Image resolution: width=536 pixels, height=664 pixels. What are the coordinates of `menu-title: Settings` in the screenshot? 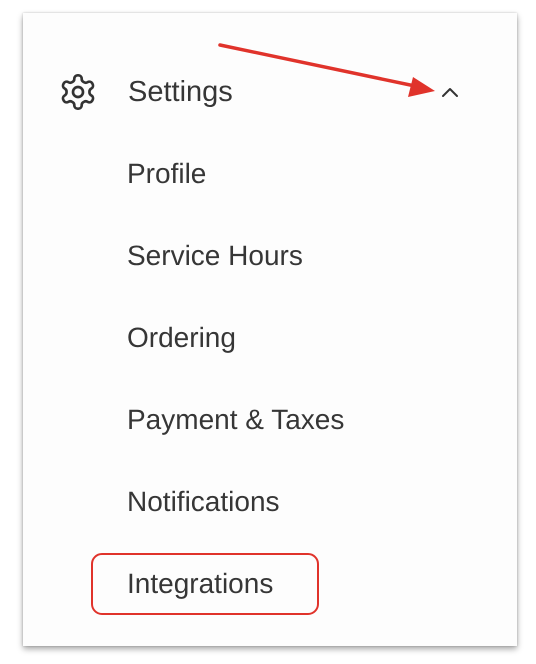 It's located at (180, 92).